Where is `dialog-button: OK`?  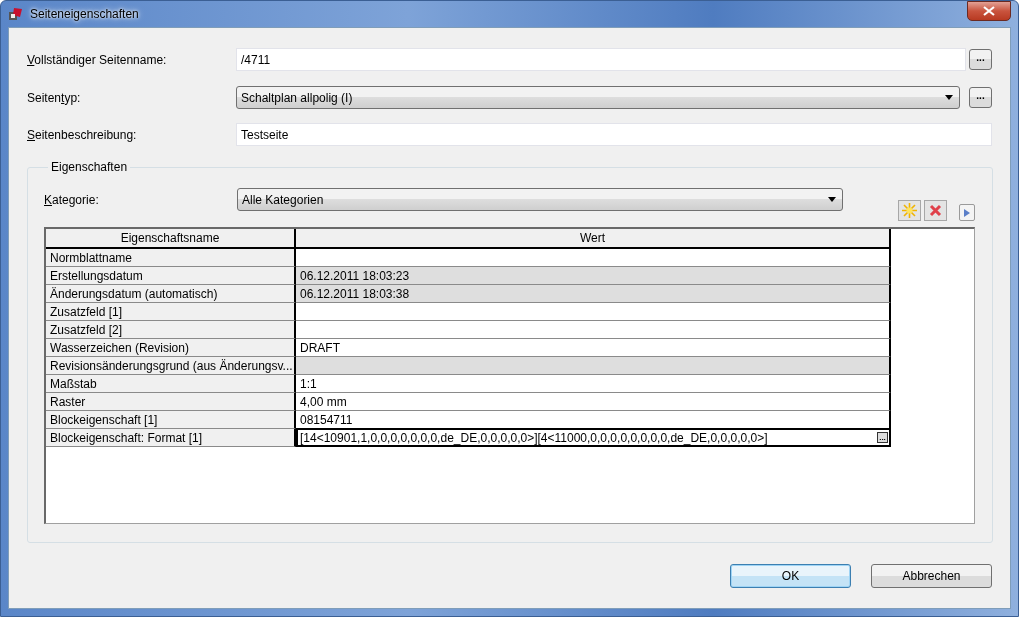 dialog-button: OK is located at coordinates (790, 576).